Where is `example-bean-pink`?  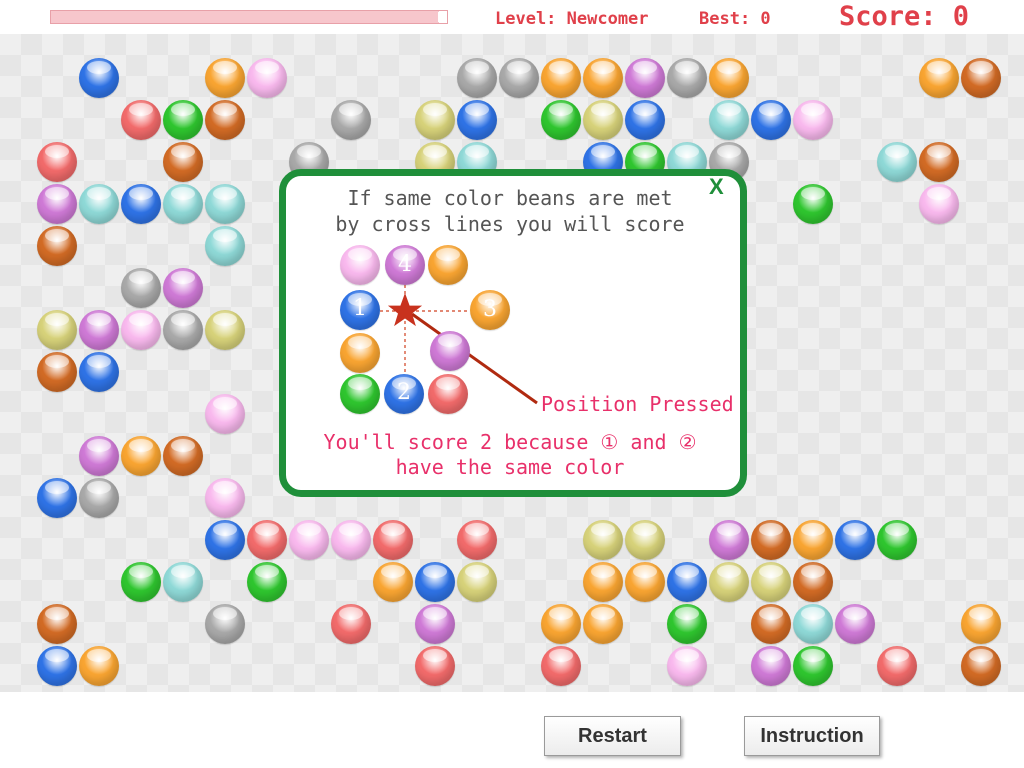 example-bean-pink is located at coordinates (360, 265).